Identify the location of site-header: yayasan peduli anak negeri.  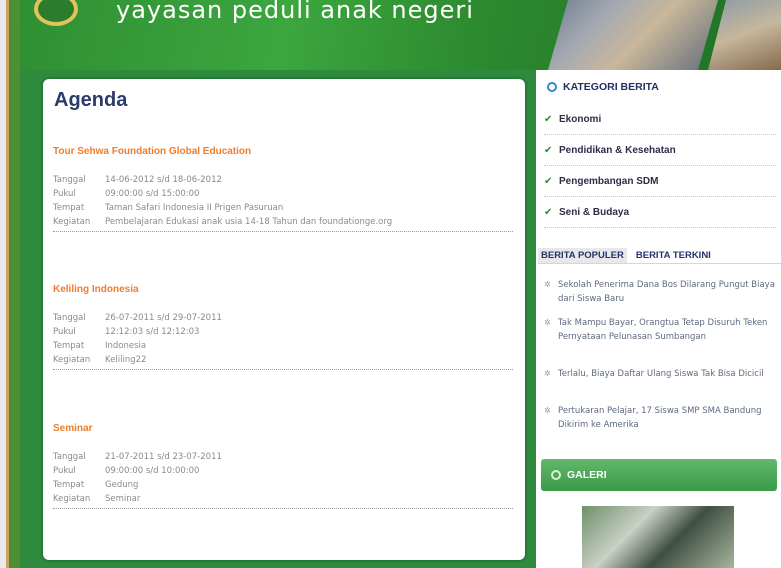
(400, 35).